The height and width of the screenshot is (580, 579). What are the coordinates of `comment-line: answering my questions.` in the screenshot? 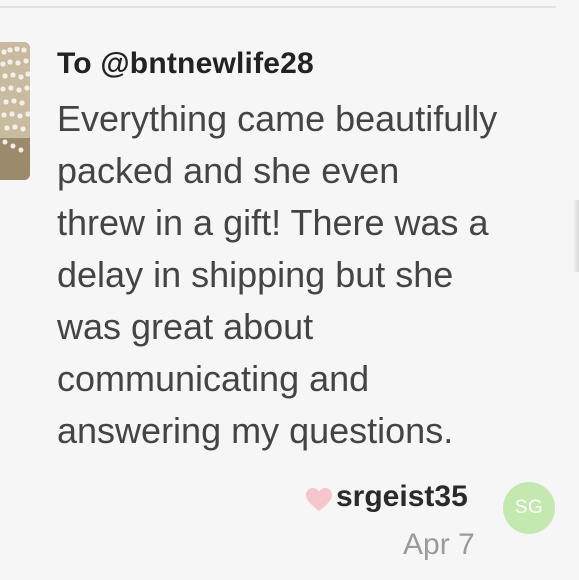 It's located at (255, 430).